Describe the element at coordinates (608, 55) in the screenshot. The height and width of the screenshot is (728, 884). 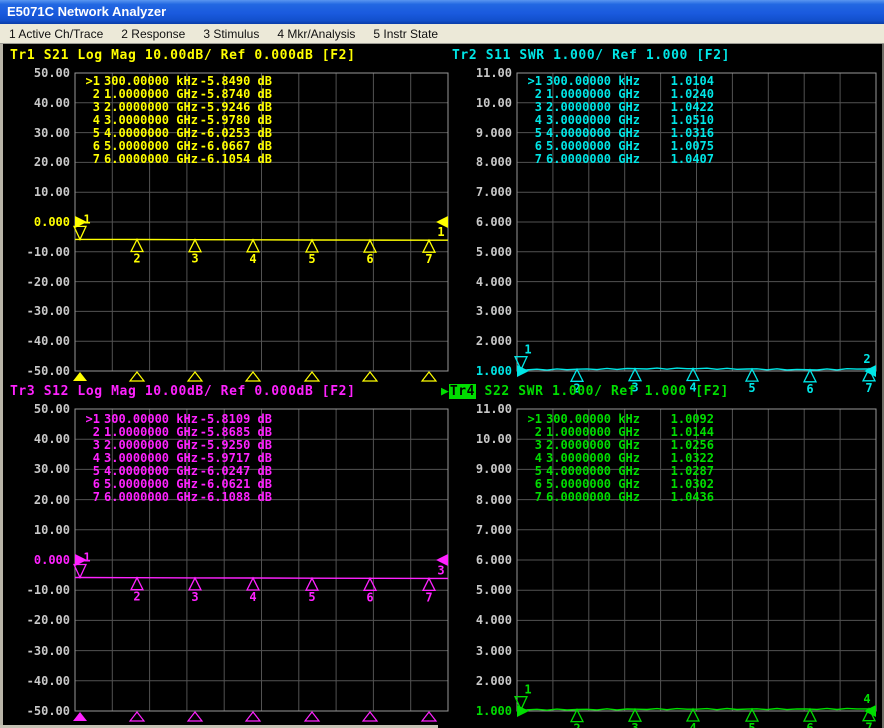
I see `trace-format-readout: S11 SWR 1.000/ Ref 1.000 [F2]` at that location.